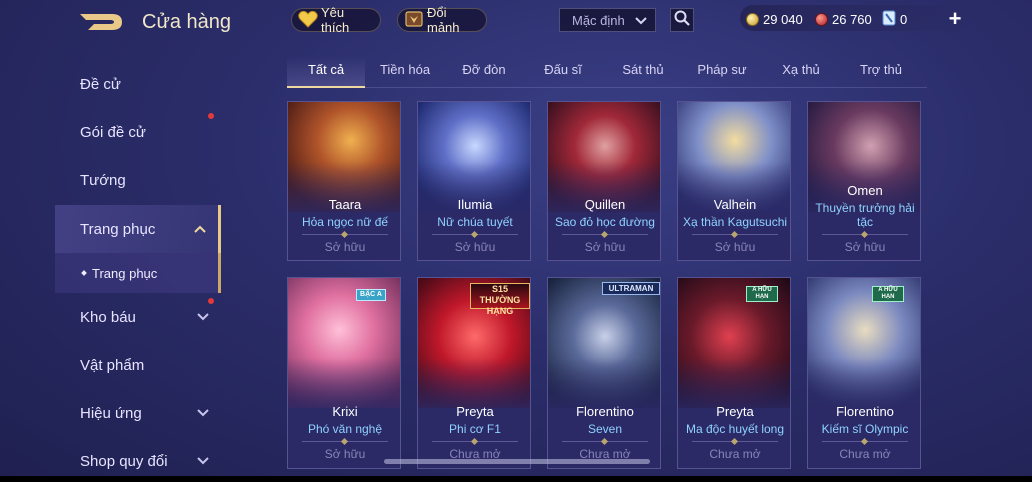 Image resolution: width=1032 pixels, height=482 pixels. What do you see at coordinates (643, 69) in the screenshot?
I see `tab-assassin: Sát thủ` at bounding box center [643, 69].